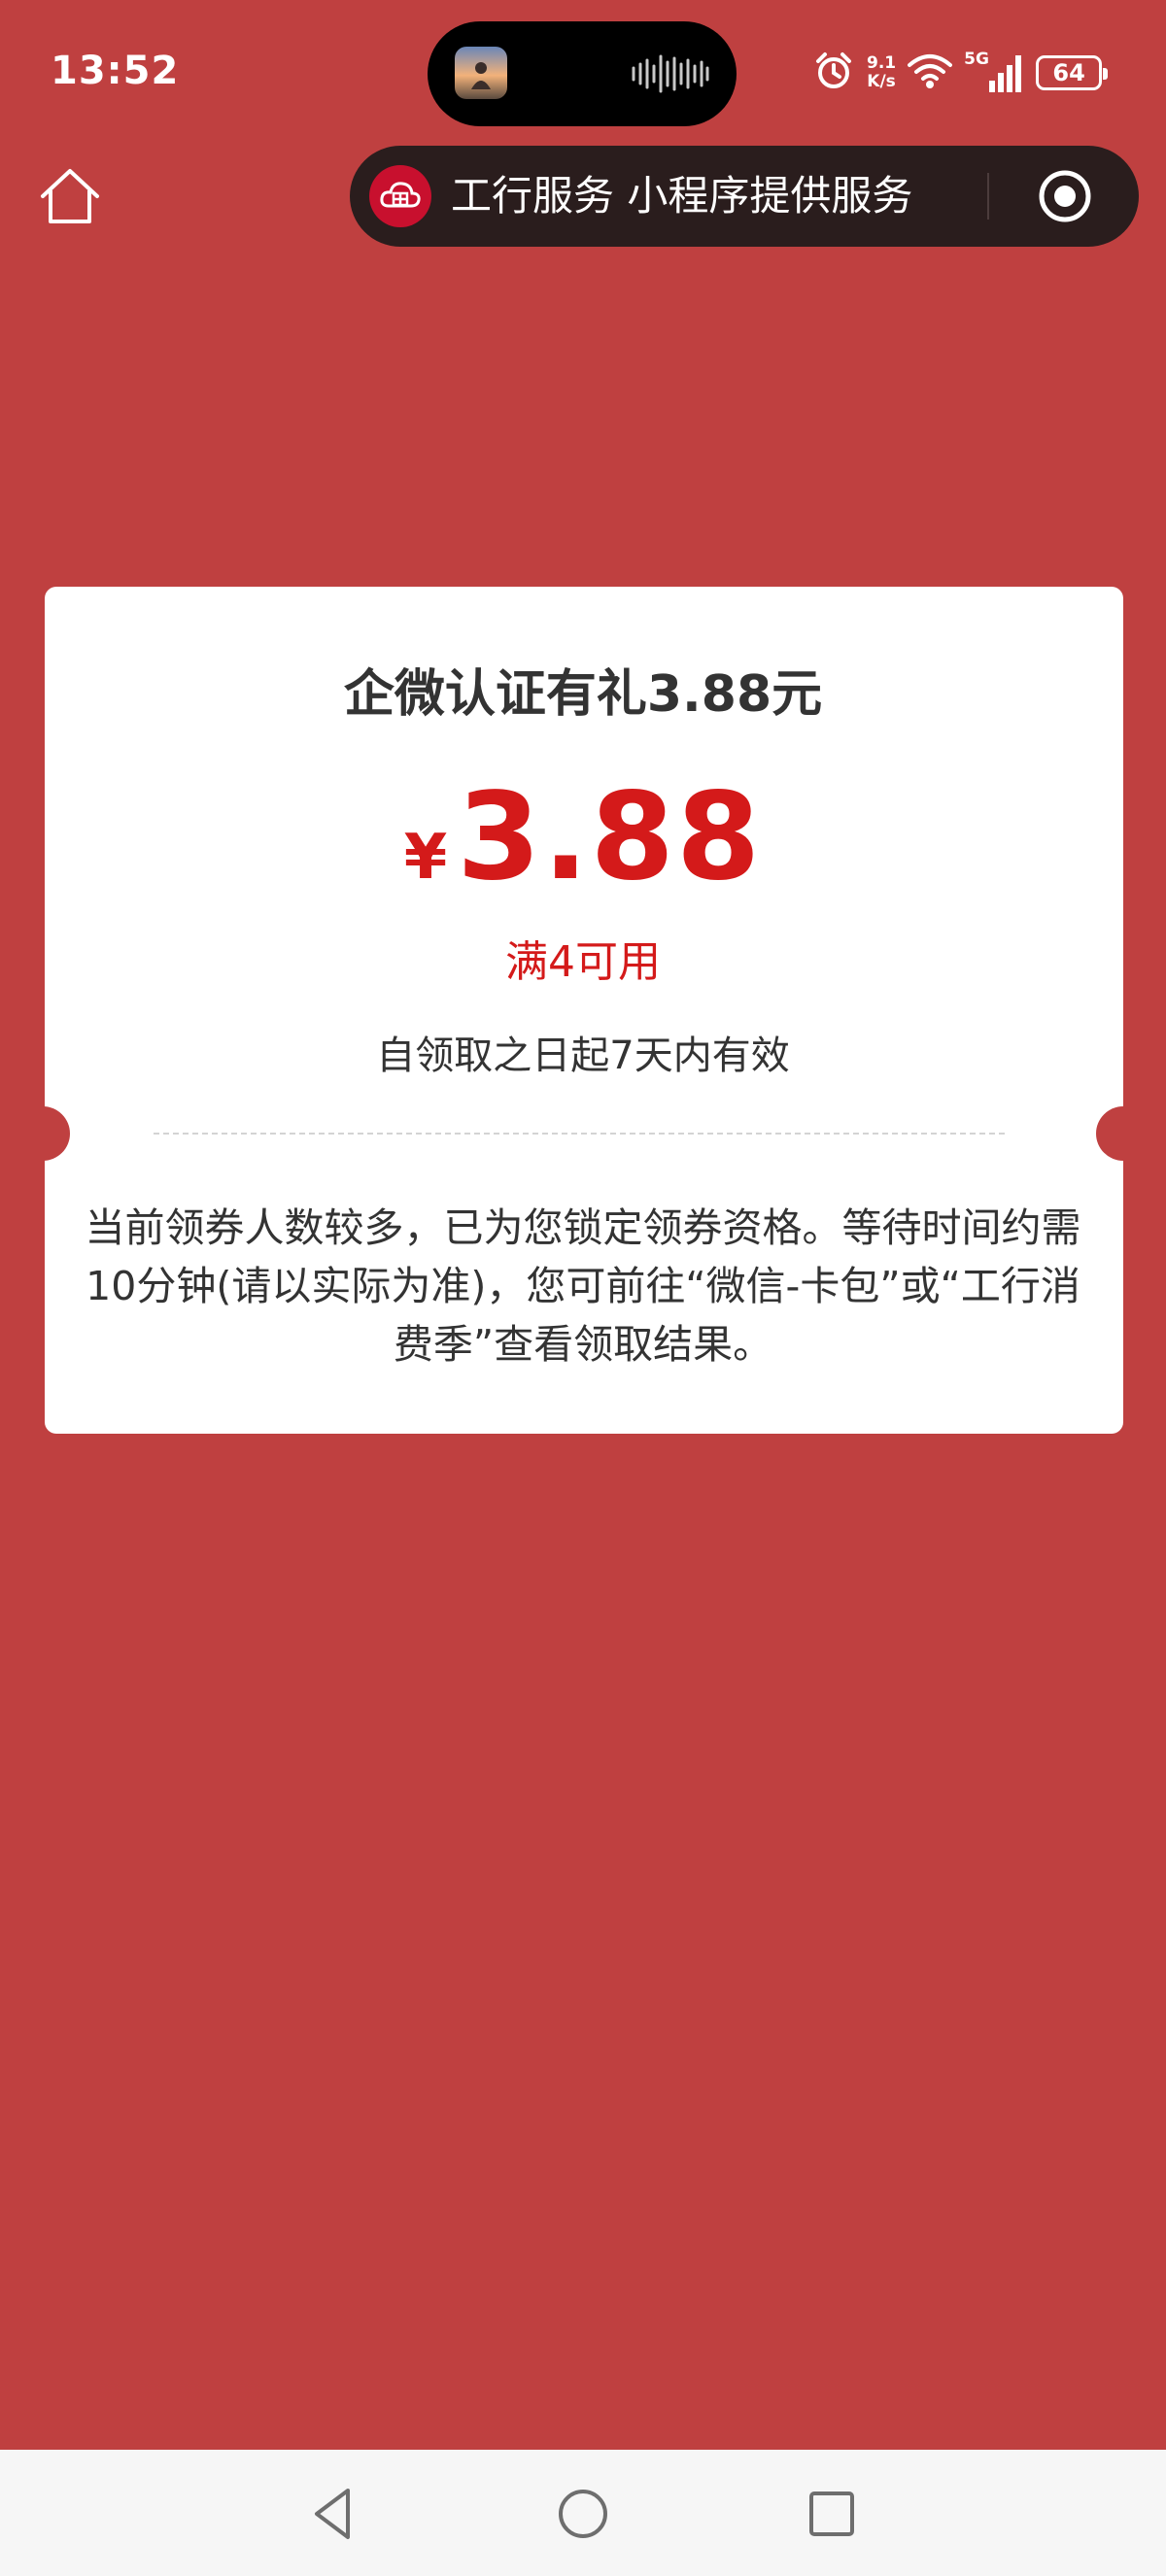  What do you see at coordinates (35, 1133) in the screenshot?
I see `ticket-notch-left` at bounding box center [35, 1133].